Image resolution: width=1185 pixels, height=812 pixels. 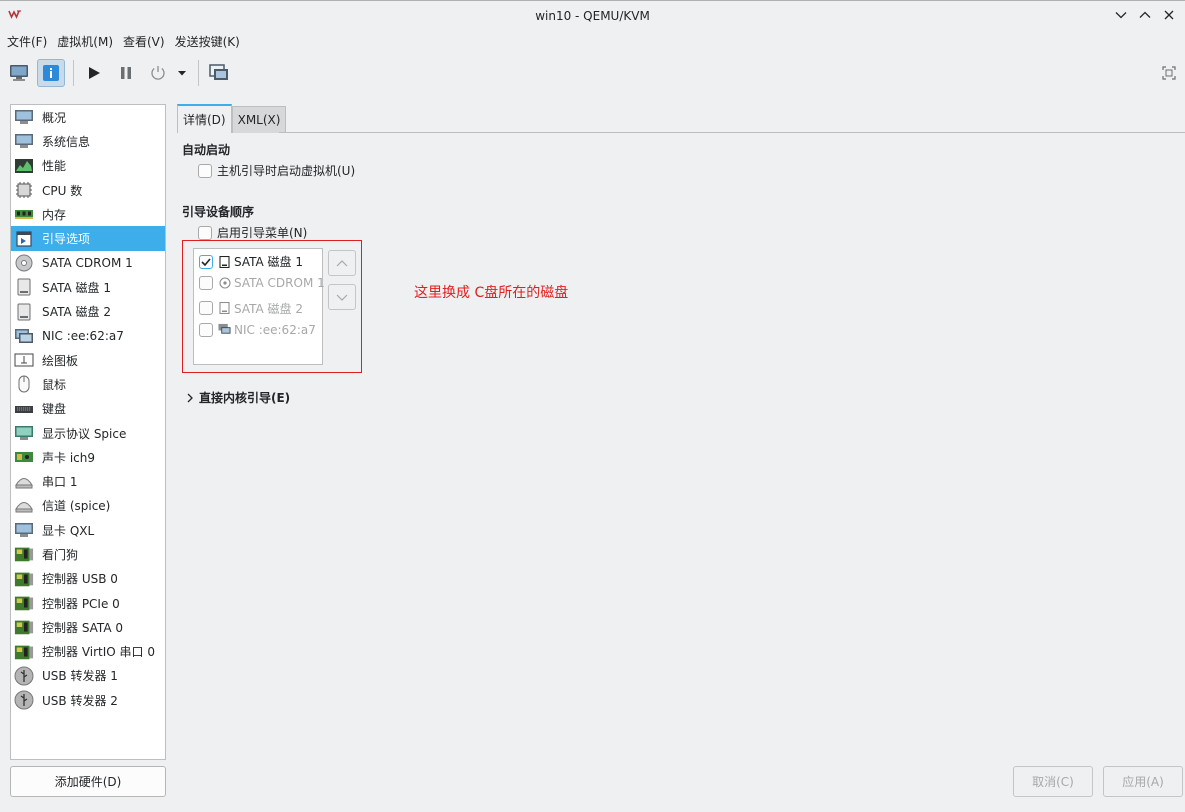 What do you see at coordinates (88, 117) in the screenshot?
I see `sidebar-item: 概况` at bounding box center [88, 117].